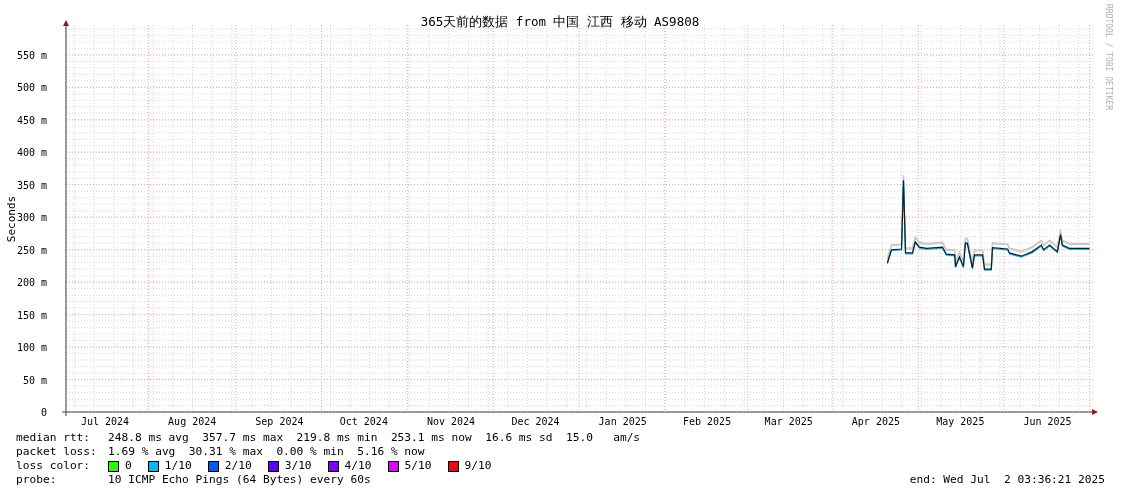  Describe the element at coordinates (31, 88) in the screenshot. I see `y-tick-label: 500 m` at that location.